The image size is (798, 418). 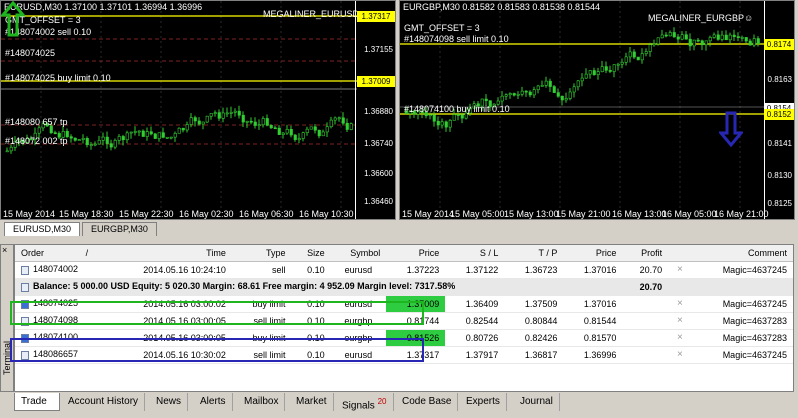 What do you see at coordinates (645, 253) in the screenshot?
I see `col-profit: Profit` at bounding box center [645, 253].